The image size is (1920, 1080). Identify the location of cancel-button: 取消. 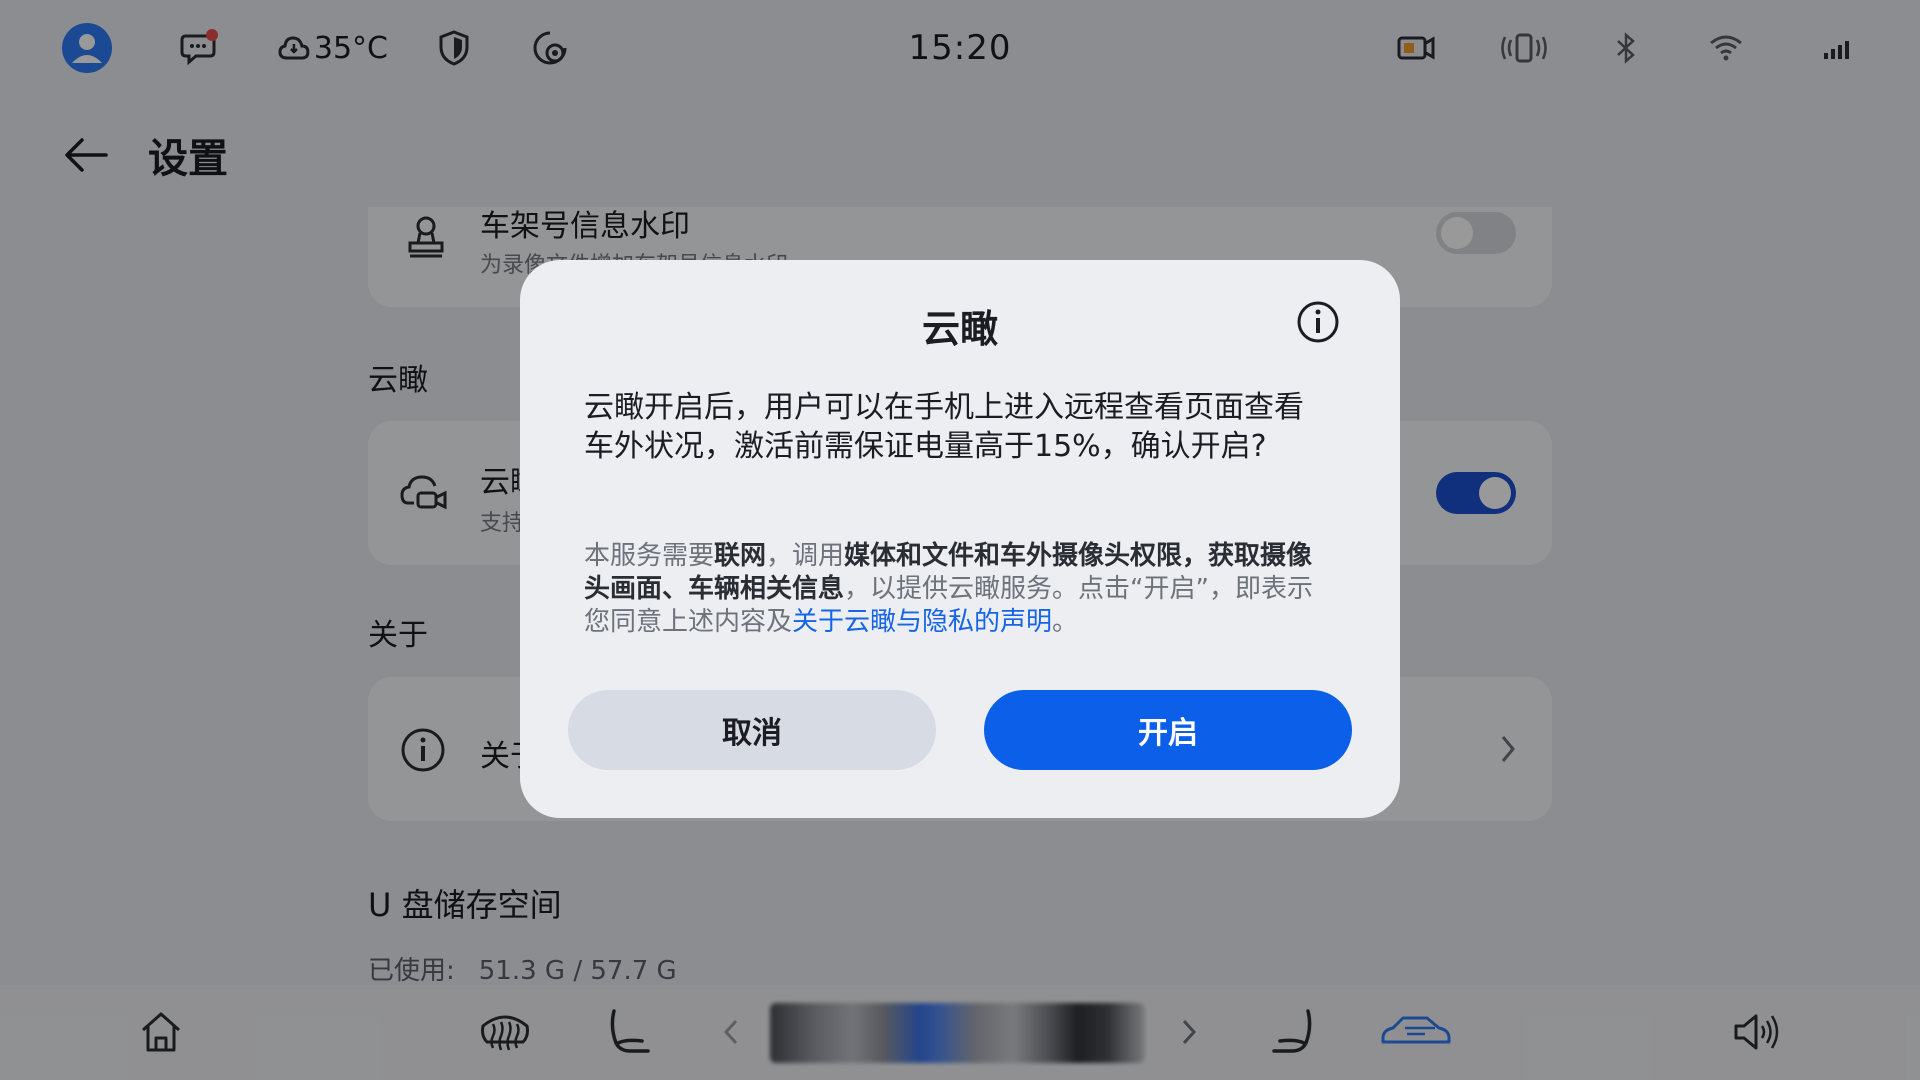
(752, 730).